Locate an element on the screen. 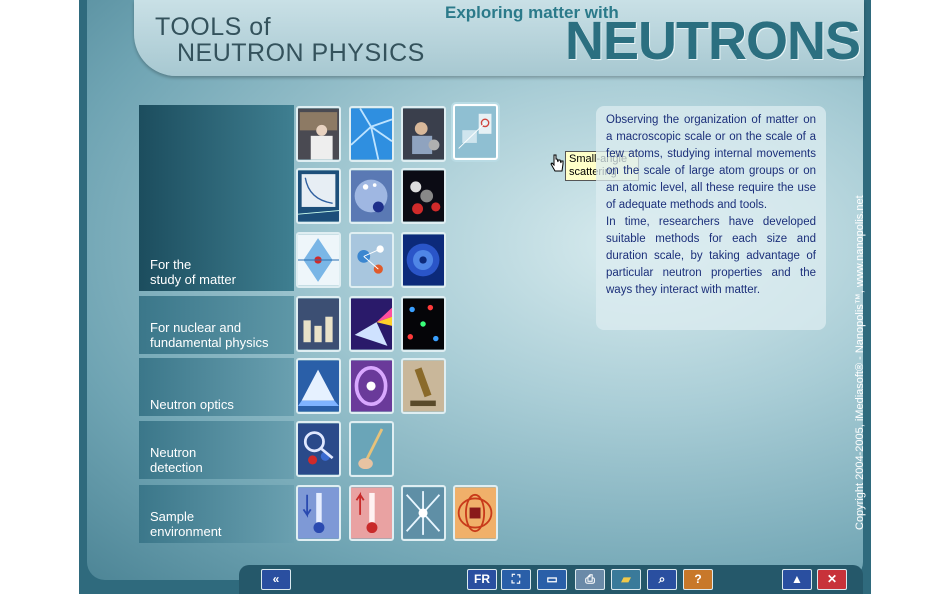 This screenshot has height=594, width=950. category-label: For nuclear and fundamental physics is located at coordinates (209, 335).